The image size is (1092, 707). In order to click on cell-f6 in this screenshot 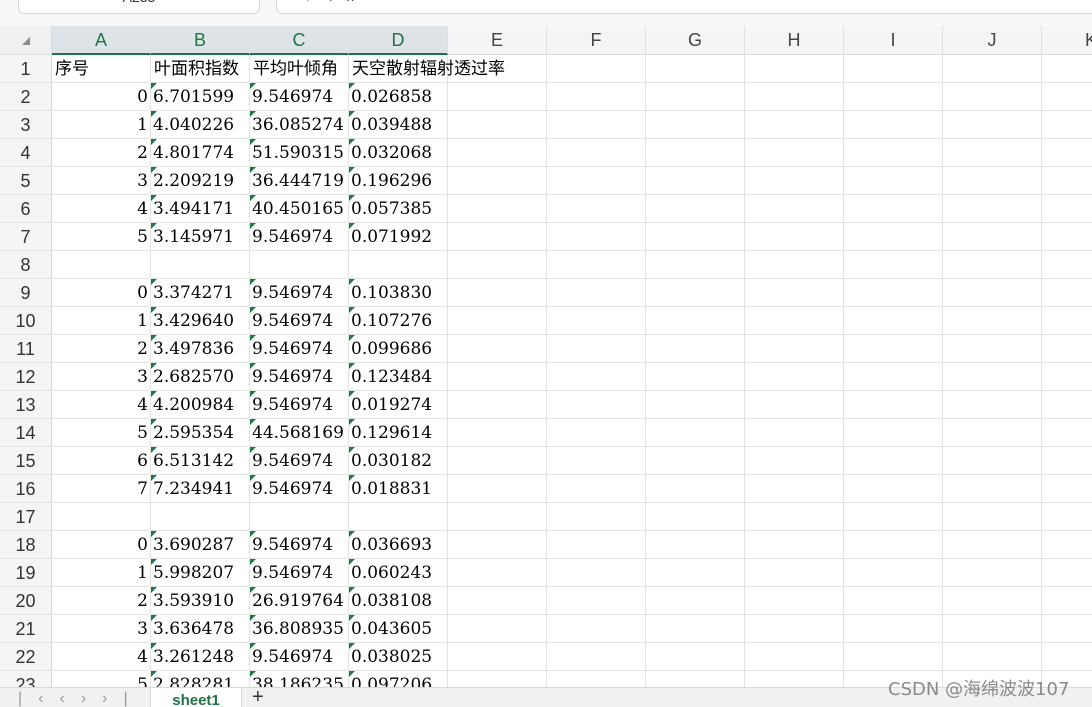, I will do `click(596, 209)`.